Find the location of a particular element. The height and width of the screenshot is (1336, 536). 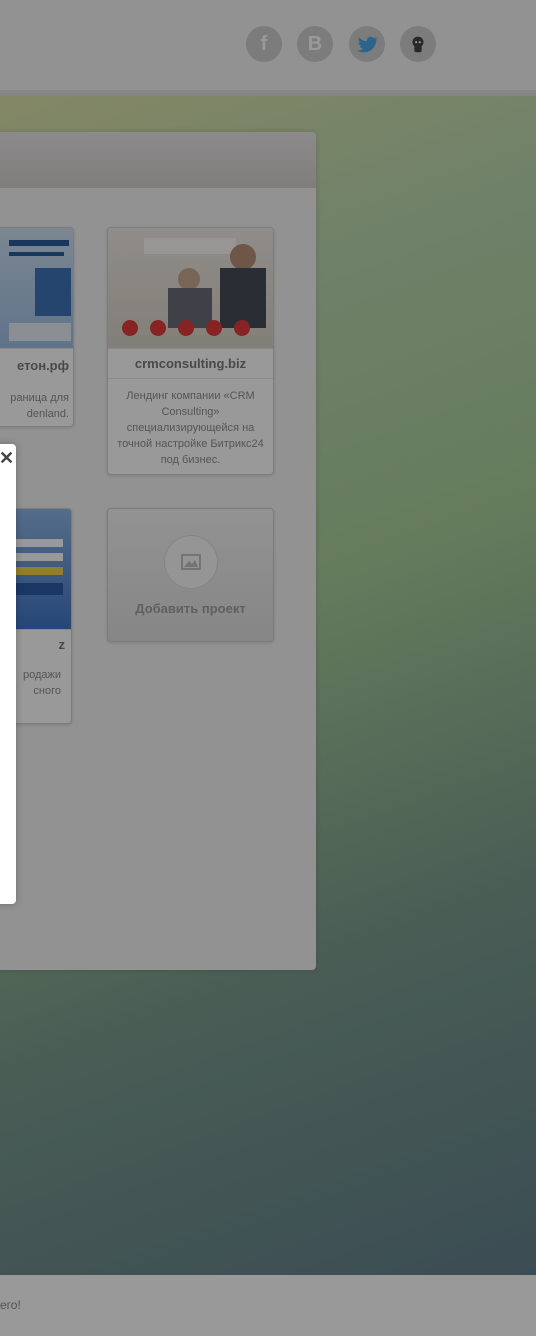

image-placeholder-icon is located at coordinates (191, 562).